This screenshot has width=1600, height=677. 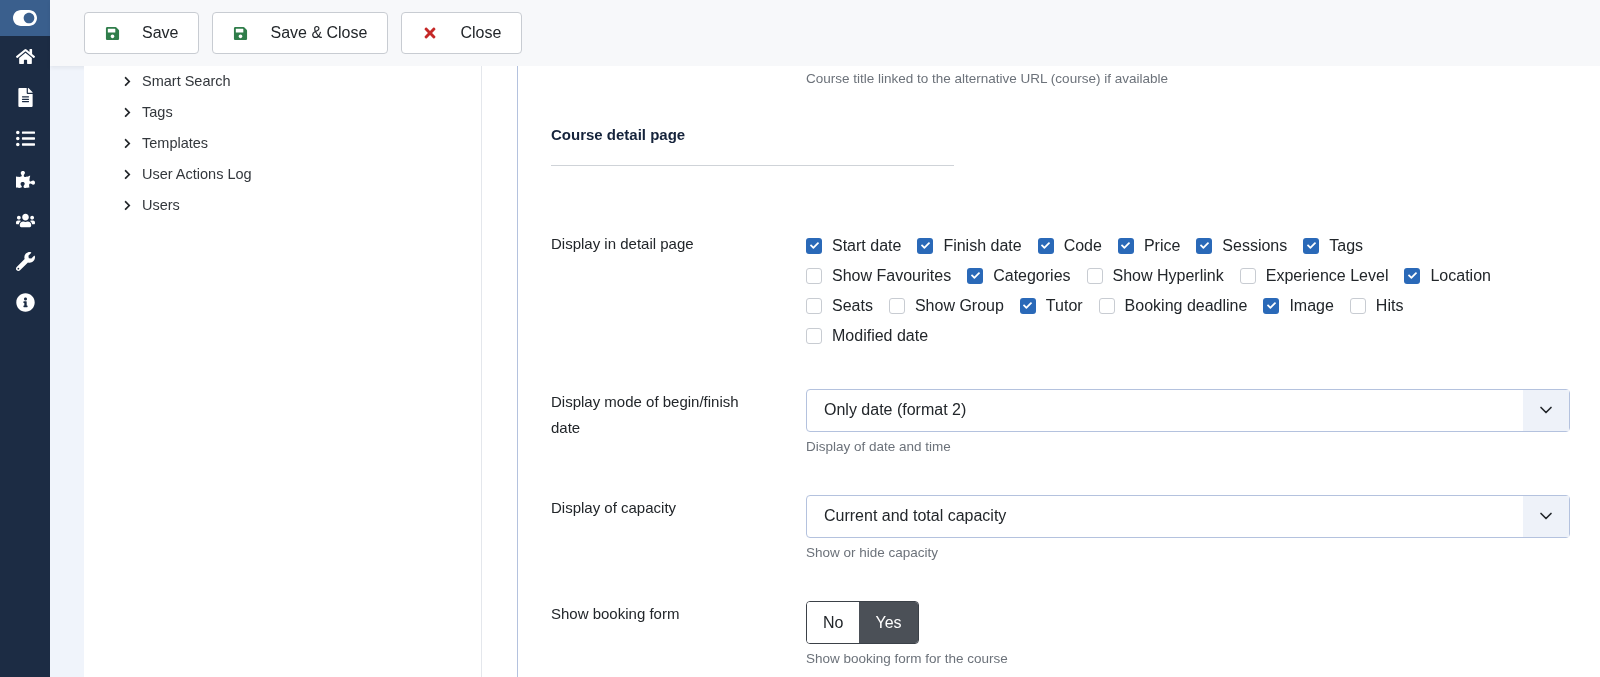 What do you see at coordinates (300, 33) in the screenshot?
I see `toolbar-button: Save & Close` at bounding box center [300, 33].